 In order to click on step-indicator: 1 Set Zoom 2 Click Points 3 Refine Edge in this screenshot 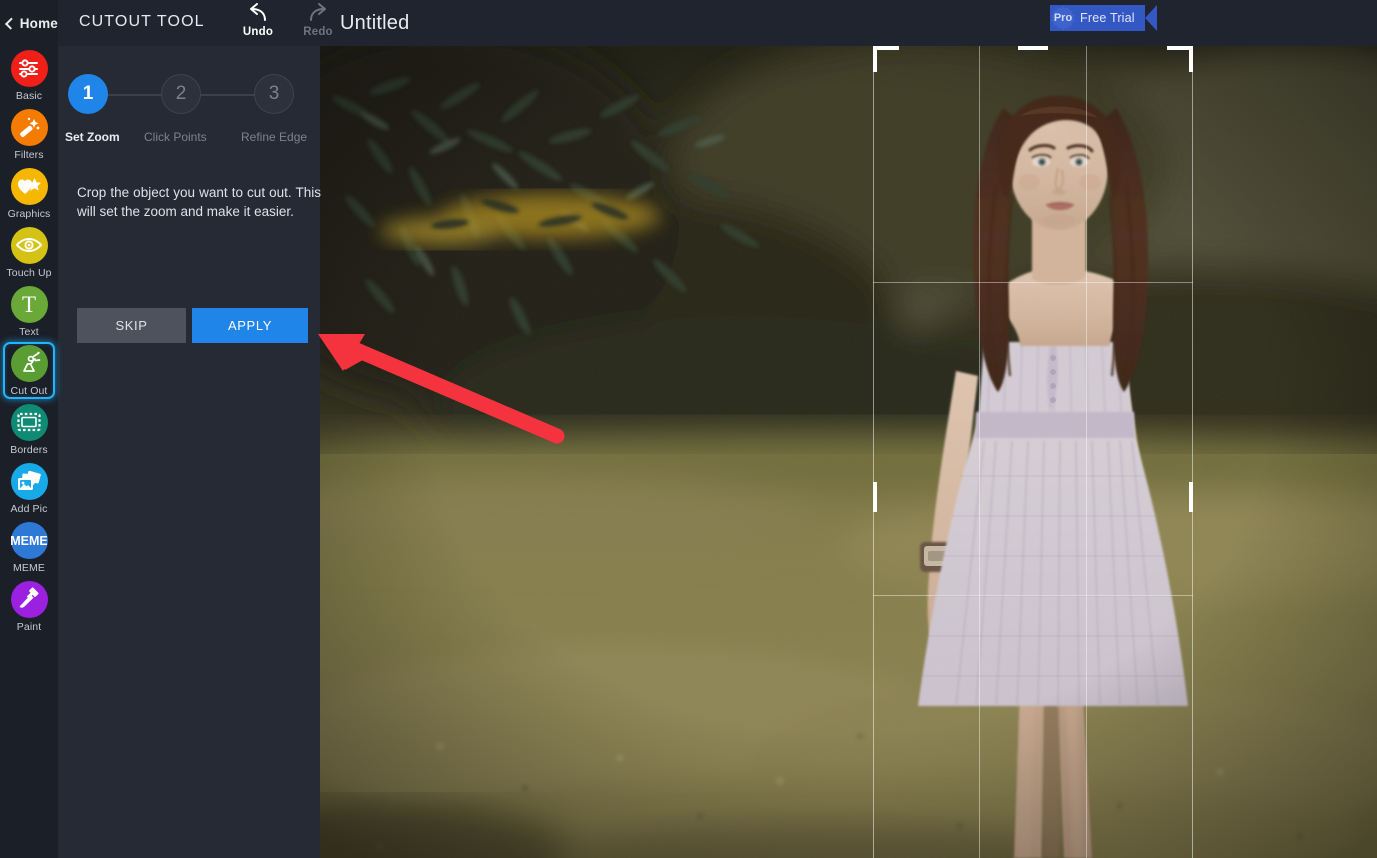, I will do `click(189, 96)`.